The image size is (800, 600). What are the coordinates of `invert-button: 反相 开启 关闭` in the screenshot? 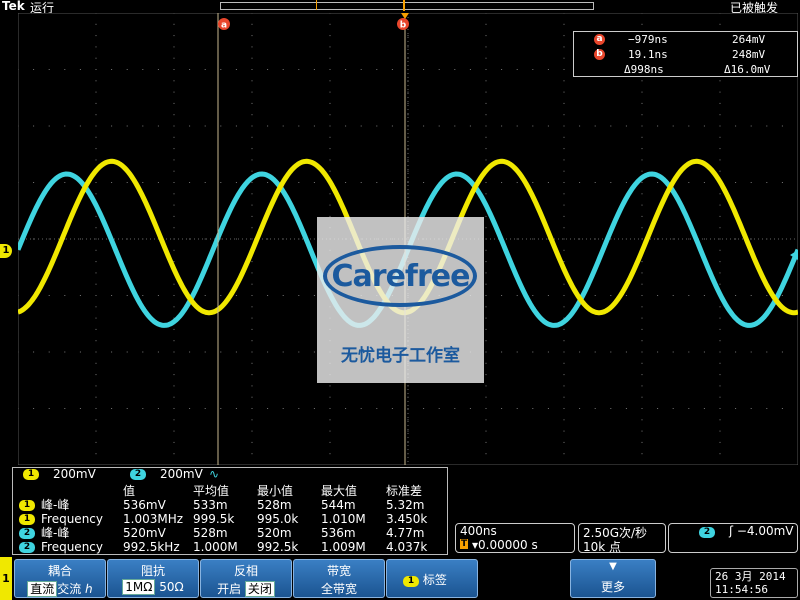 It's located at (246, 578).